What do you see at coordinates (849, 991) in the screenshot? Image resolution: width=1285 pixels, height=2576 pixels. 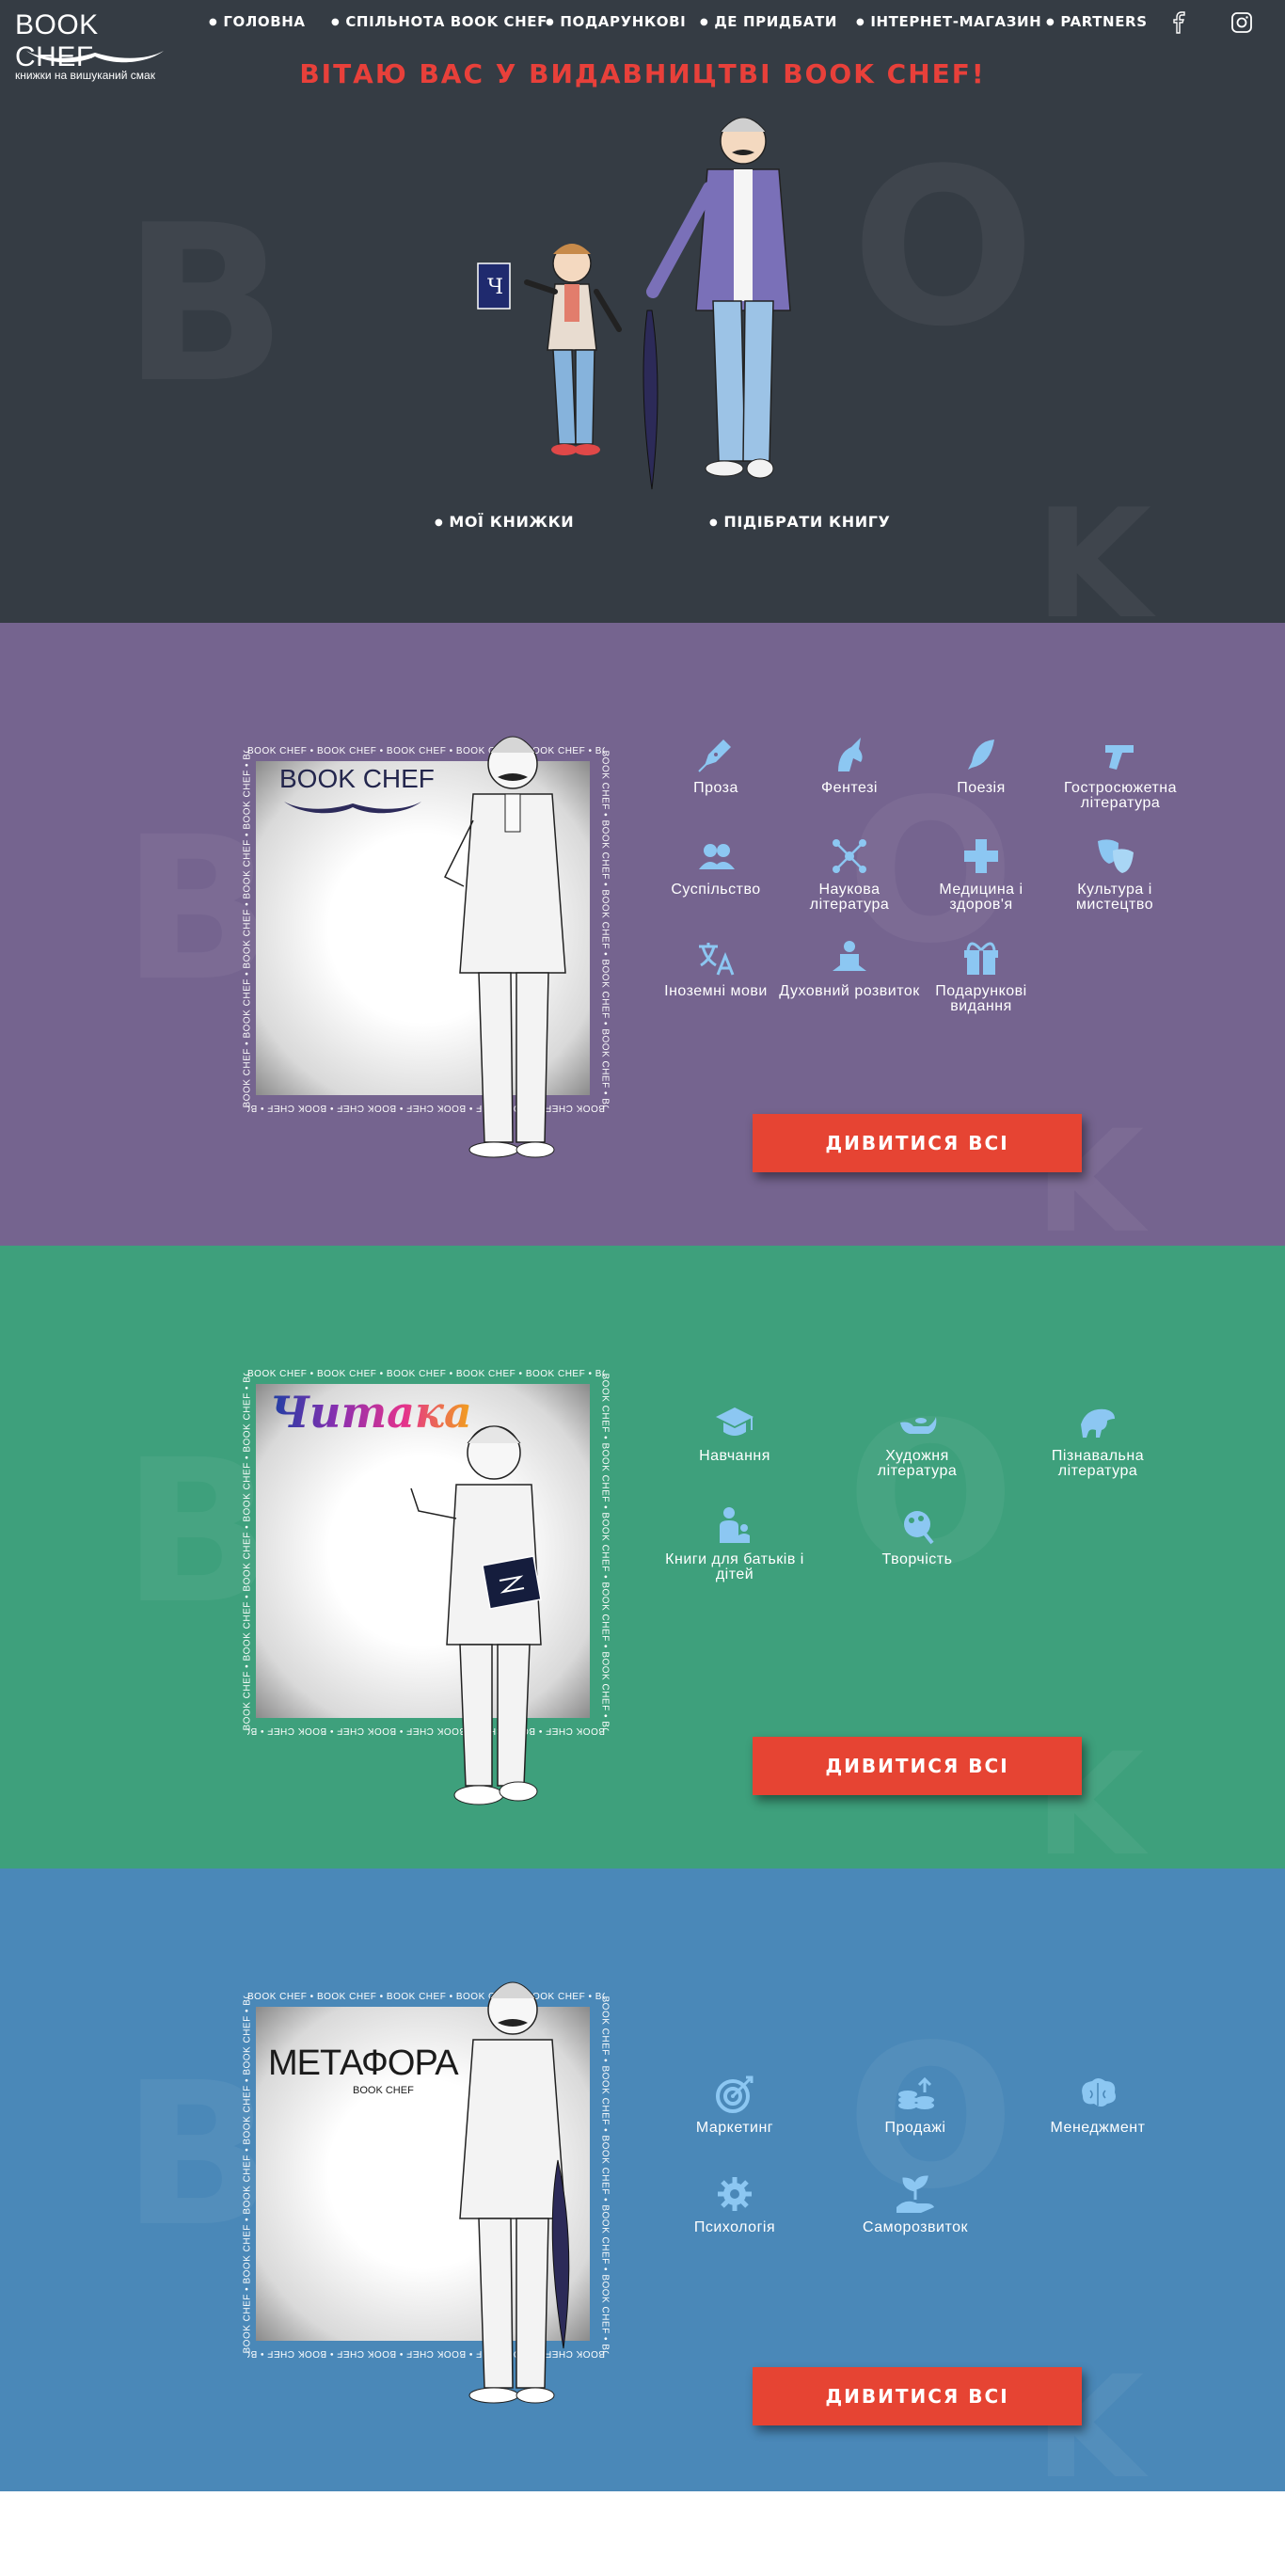 I see `category-label: Духовний розвиток` at bounding box center [849, 991].